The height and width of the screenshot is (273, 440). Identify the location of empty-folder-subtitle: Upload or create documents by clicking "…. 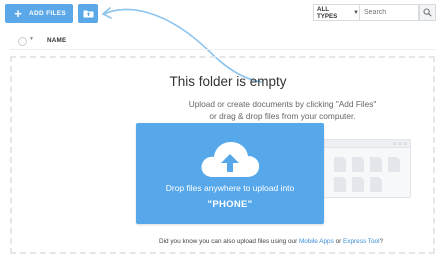
(282, 110).